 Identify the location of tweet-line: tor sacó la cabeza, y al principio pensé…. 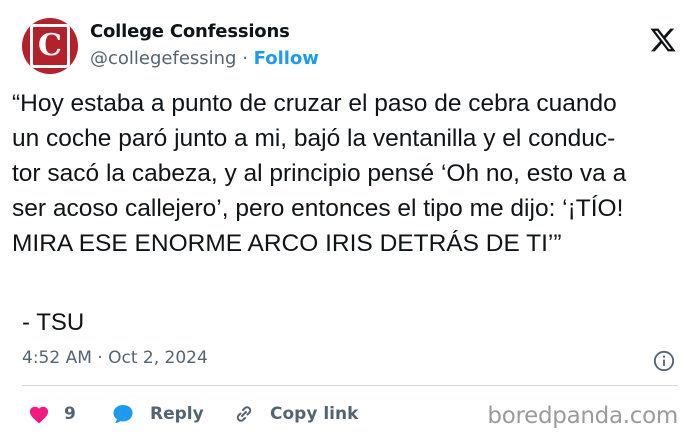
(319, 173).